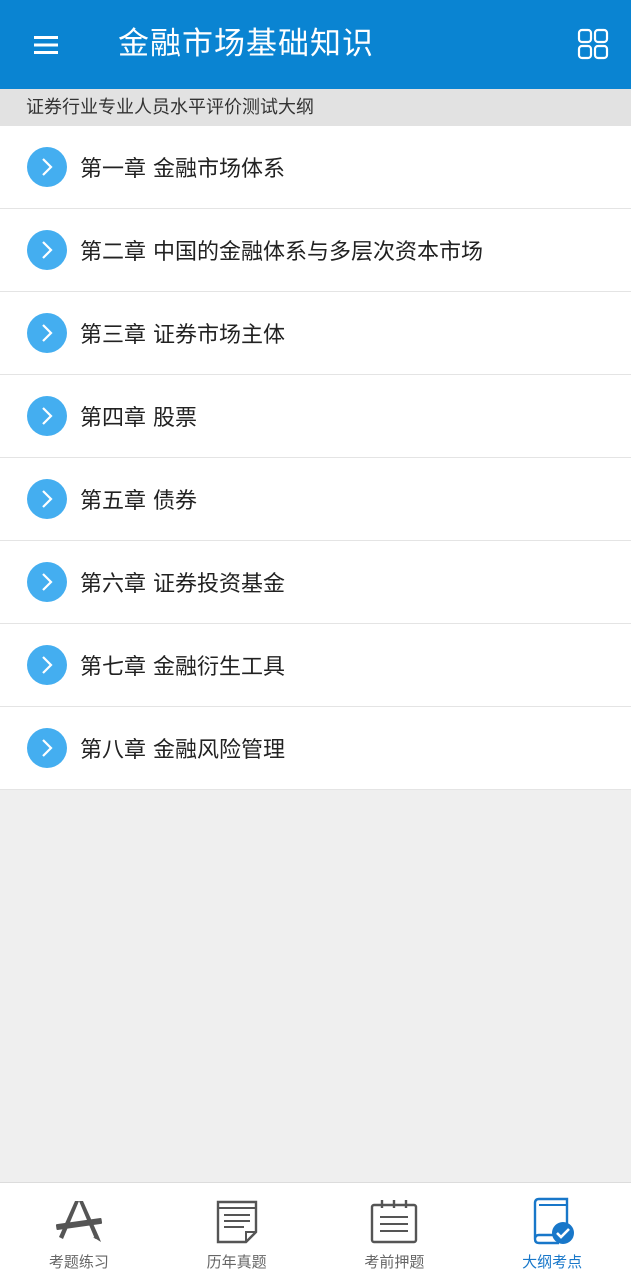  What do you see at coordinates (554, 1221) in the screenshot?
I see `book-check-icon` at bounding box center [554, 1221].